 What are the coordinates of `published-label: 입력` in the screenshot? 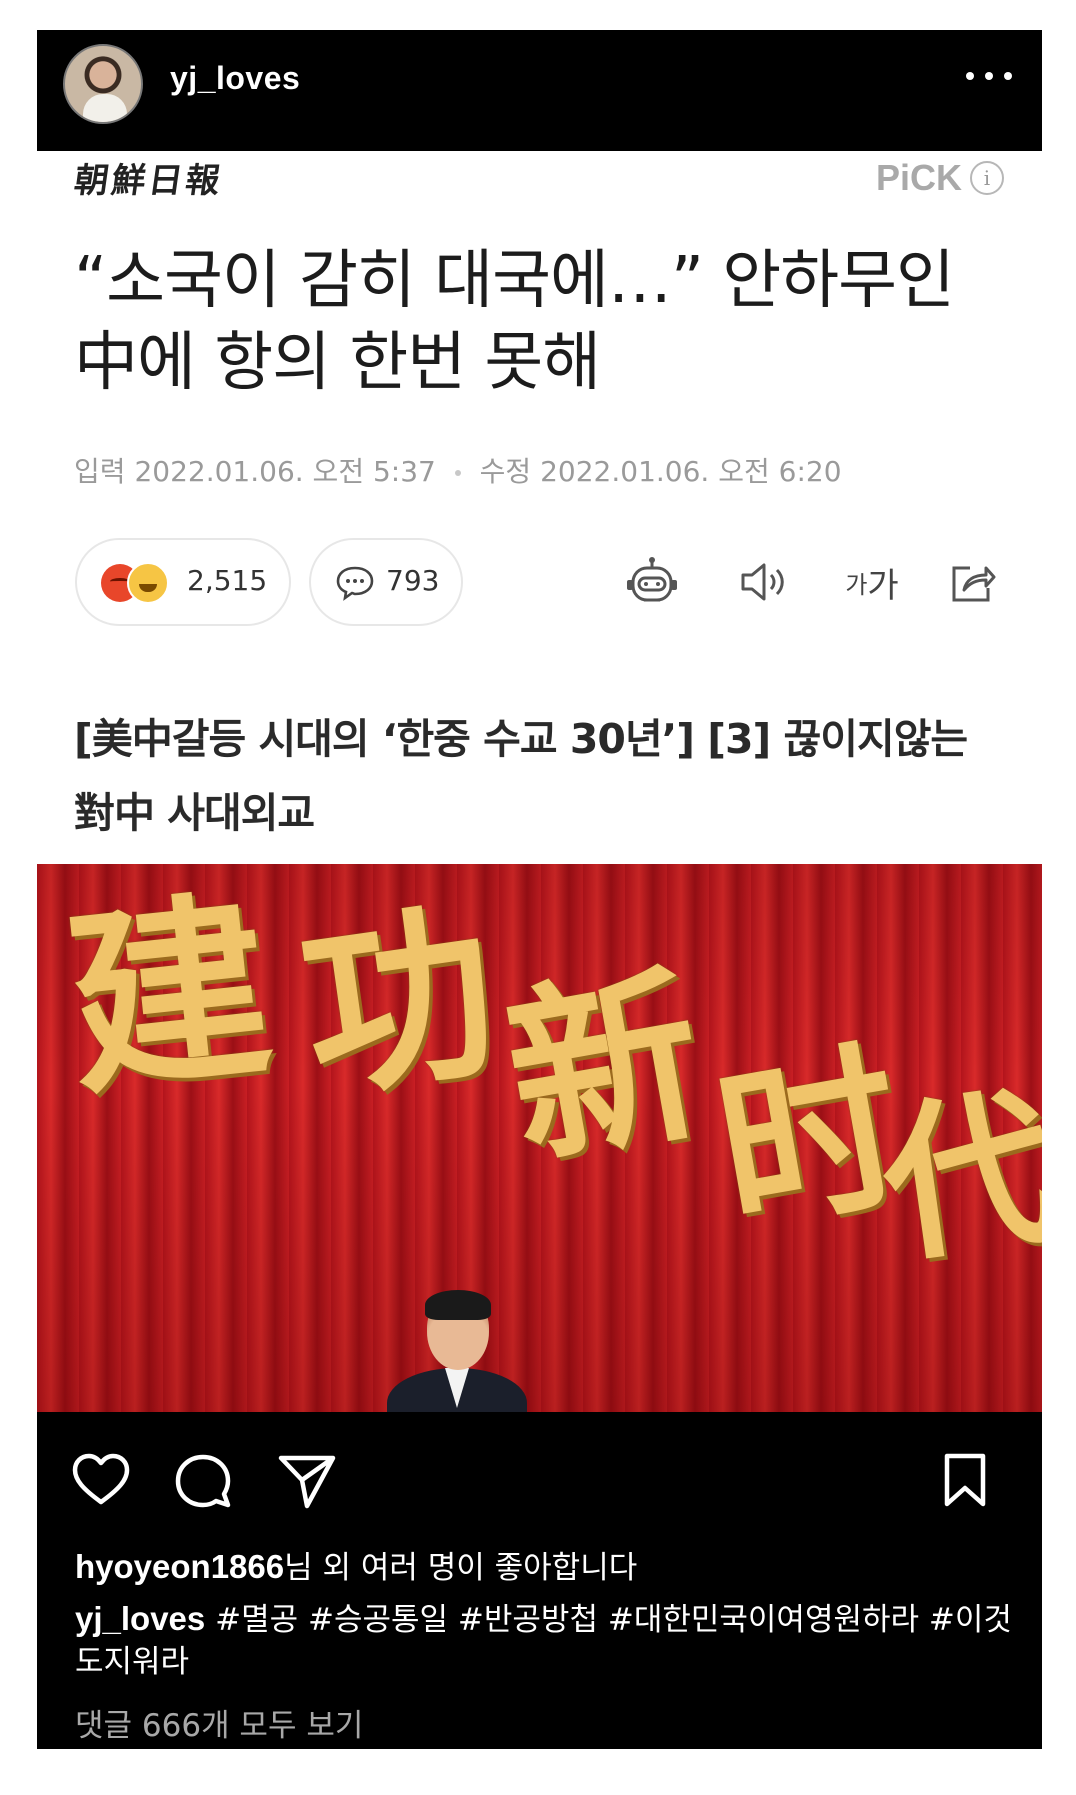 It's located at (100, 471).